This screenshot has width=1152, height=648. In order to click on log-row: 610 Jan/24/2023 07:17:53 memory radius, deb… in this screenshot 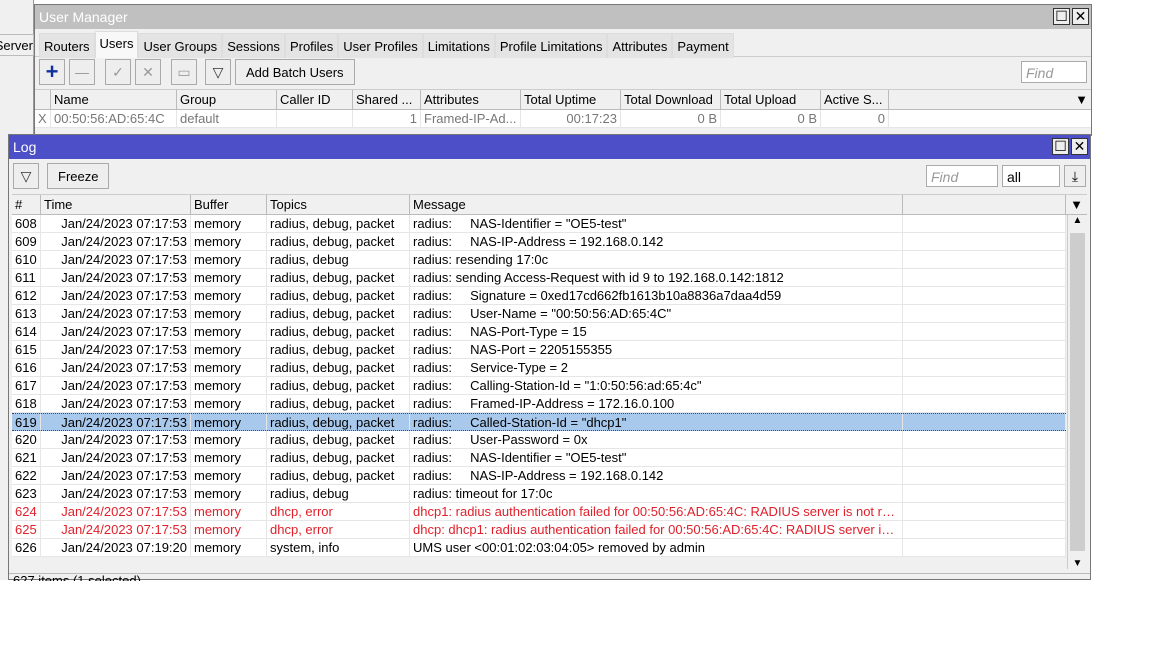, I will do `click(539, 260)`.